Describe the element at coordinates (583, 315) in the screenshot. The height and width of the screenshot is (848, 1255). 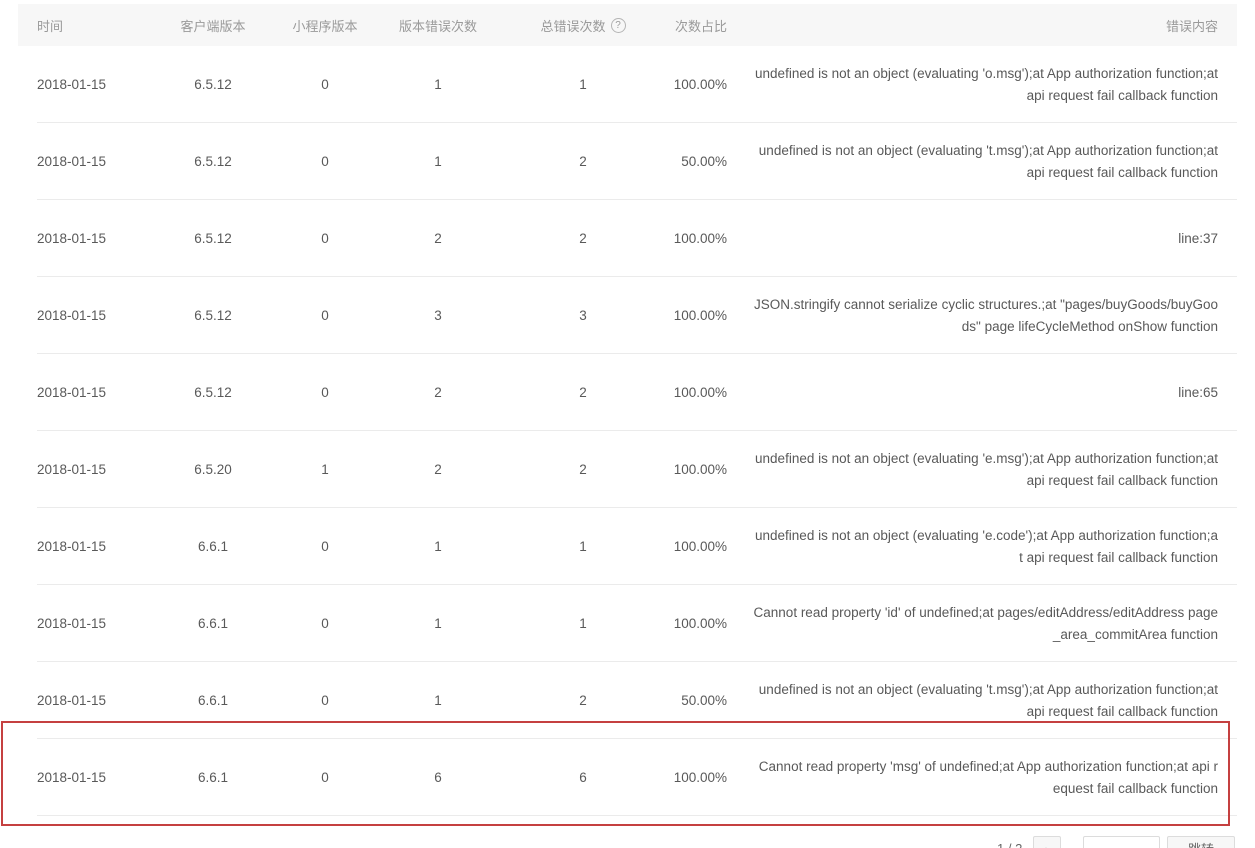
I see `cell-total-error-count: 3` at that location.